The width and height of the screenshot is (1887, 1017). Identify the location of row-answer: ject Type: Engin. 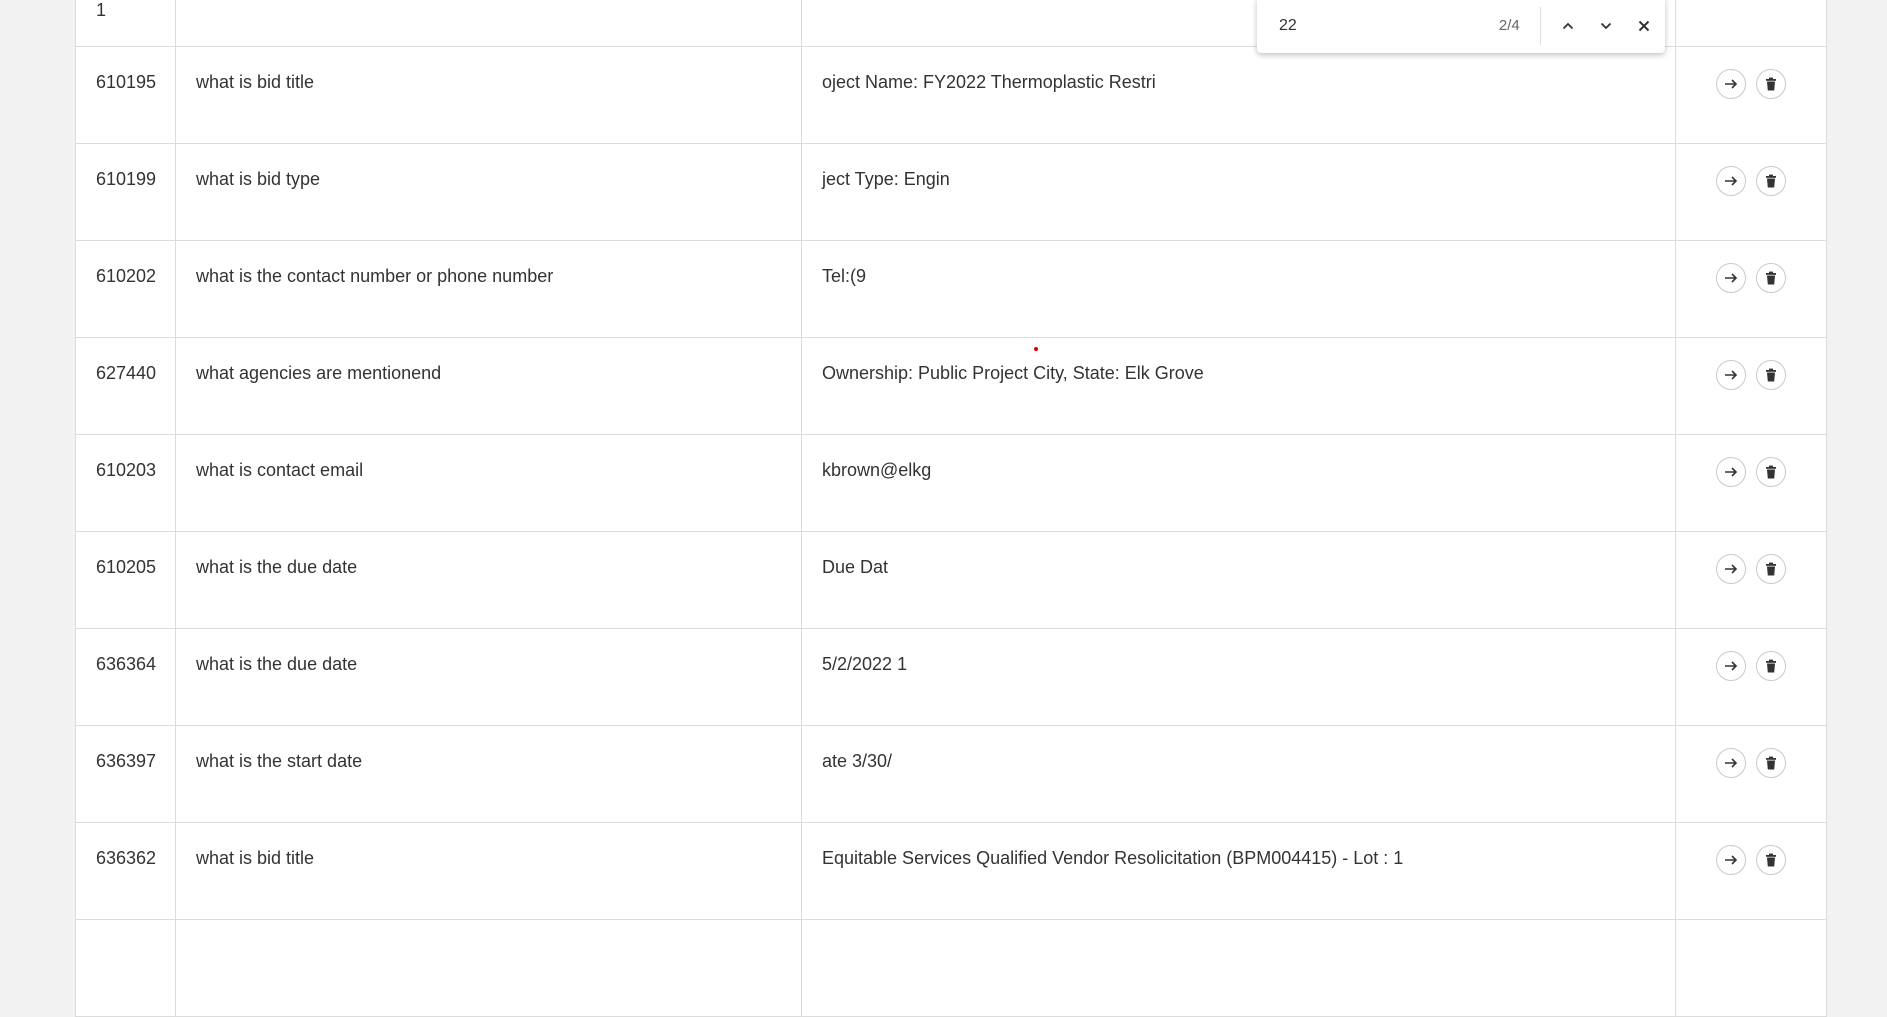
(1239, 192).